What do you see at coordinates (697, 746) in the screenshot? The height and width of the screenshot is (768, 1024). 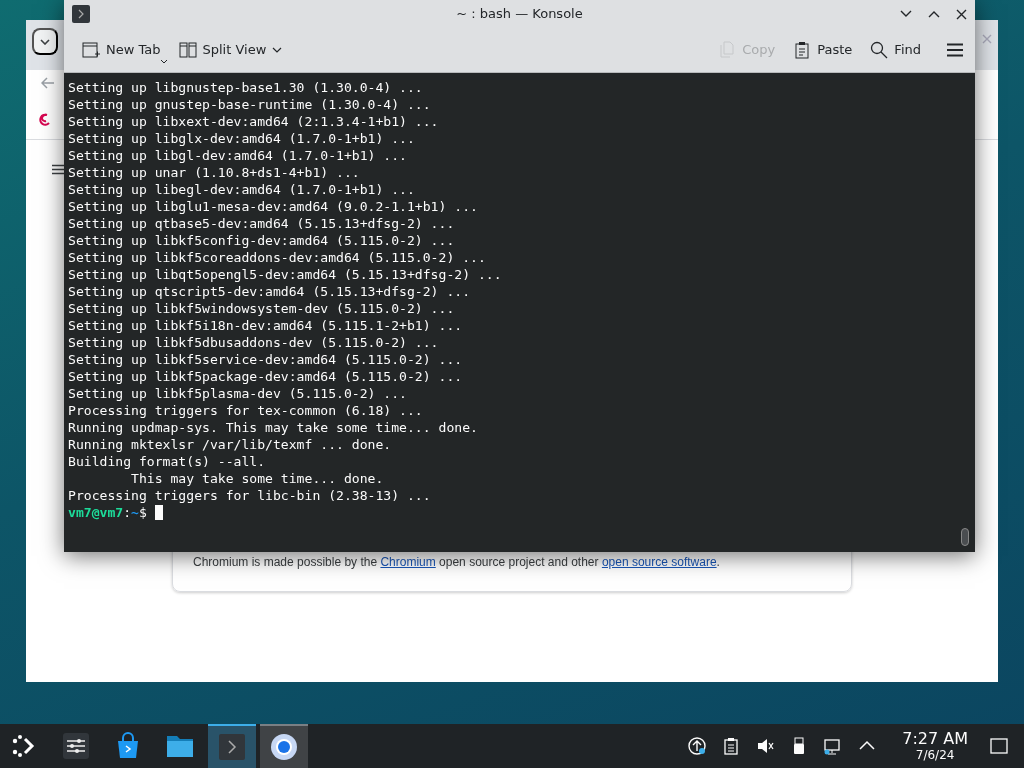 I see `update-icon` at bounding box center [697, 746].